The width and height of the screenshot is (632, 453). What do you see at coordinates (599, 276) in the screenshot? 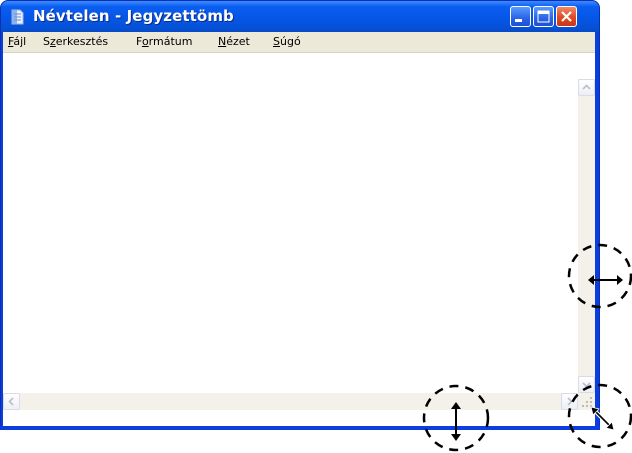
I see `resize-horizontal-cursor` at bounding box center [599, 276].